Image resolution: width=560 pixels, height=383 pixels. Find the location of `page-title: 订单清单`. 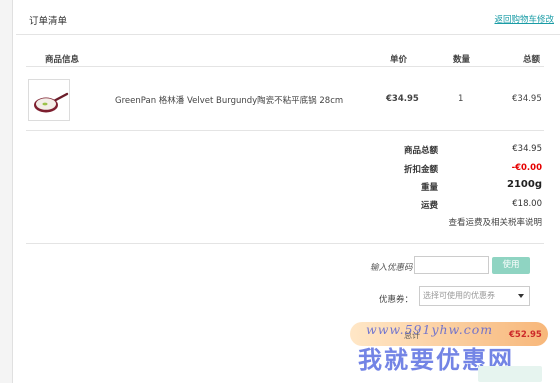

page-title: 订单清单 is located at coordinates (48, 21).